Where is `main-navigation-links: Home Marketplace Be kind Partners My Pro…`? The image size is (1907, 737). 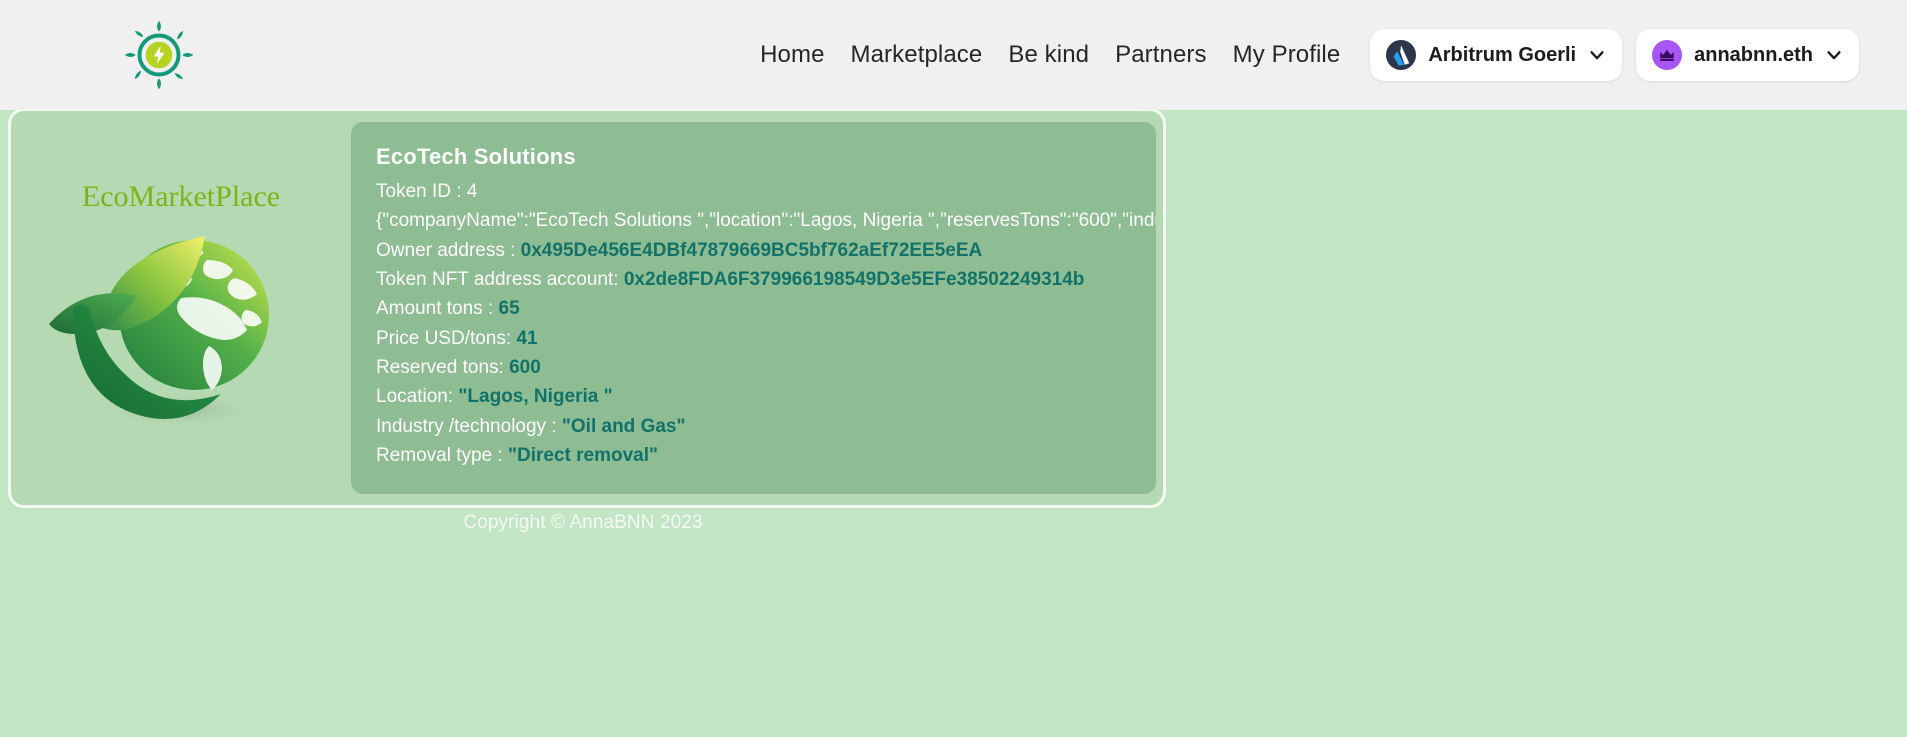 main-navigation-links: Home Marketplace Be kind Partners My Pro… is located at coordinates (1050, 55).